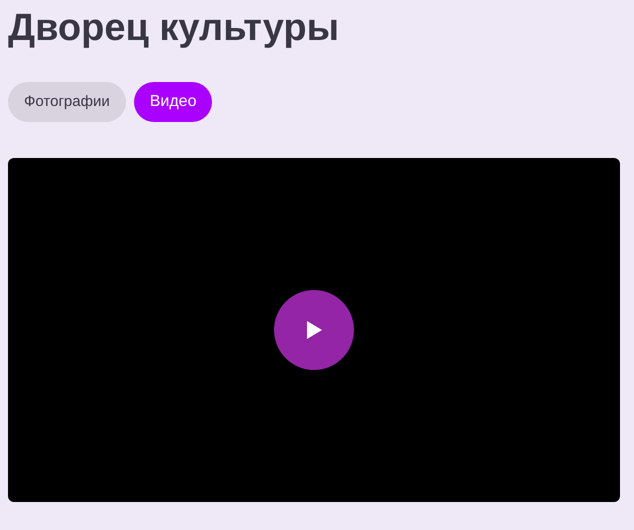  What do you see at coordinates (314, 330) in the screenshot?
I see `play-icon` at bounding box center [314, 330].